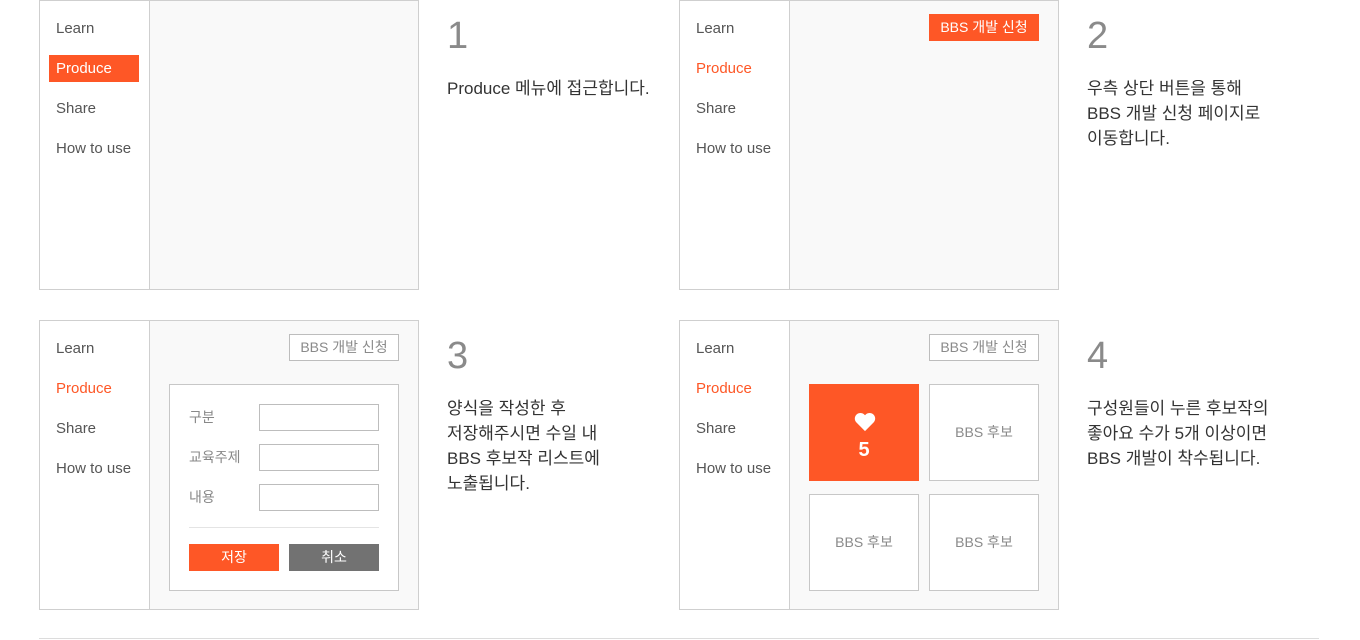  Describe the element at coordinates (319, 457) in the screenshot. I see `topic-input` at that location.